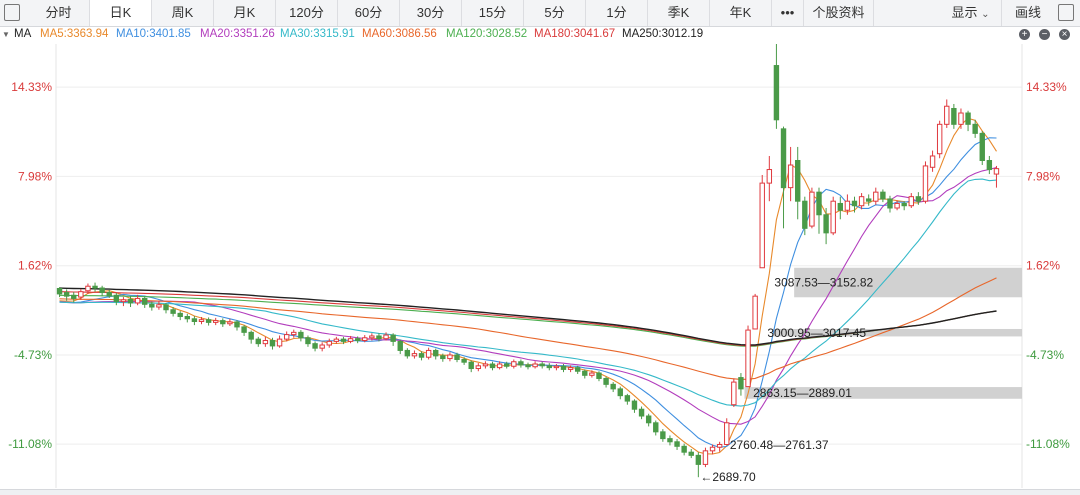 The width and height of the screenshot is (1080, 495). What do you see at coordinates (1064, 34) in the screenshot?
I see `close-icon: ×` at bounding box center [1064, 34].